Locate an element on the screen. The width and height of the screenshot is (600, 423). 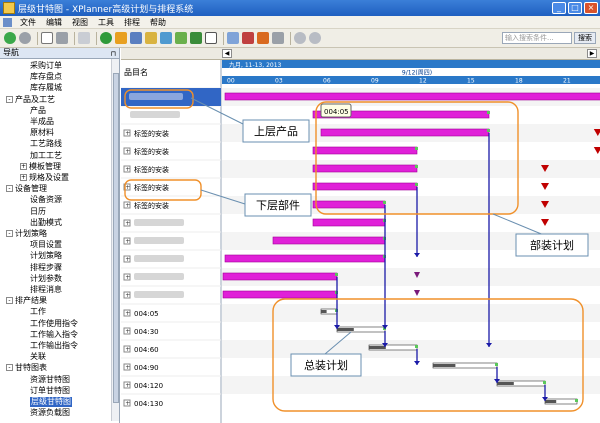
delete-icon is located at coordinates (84, 38).